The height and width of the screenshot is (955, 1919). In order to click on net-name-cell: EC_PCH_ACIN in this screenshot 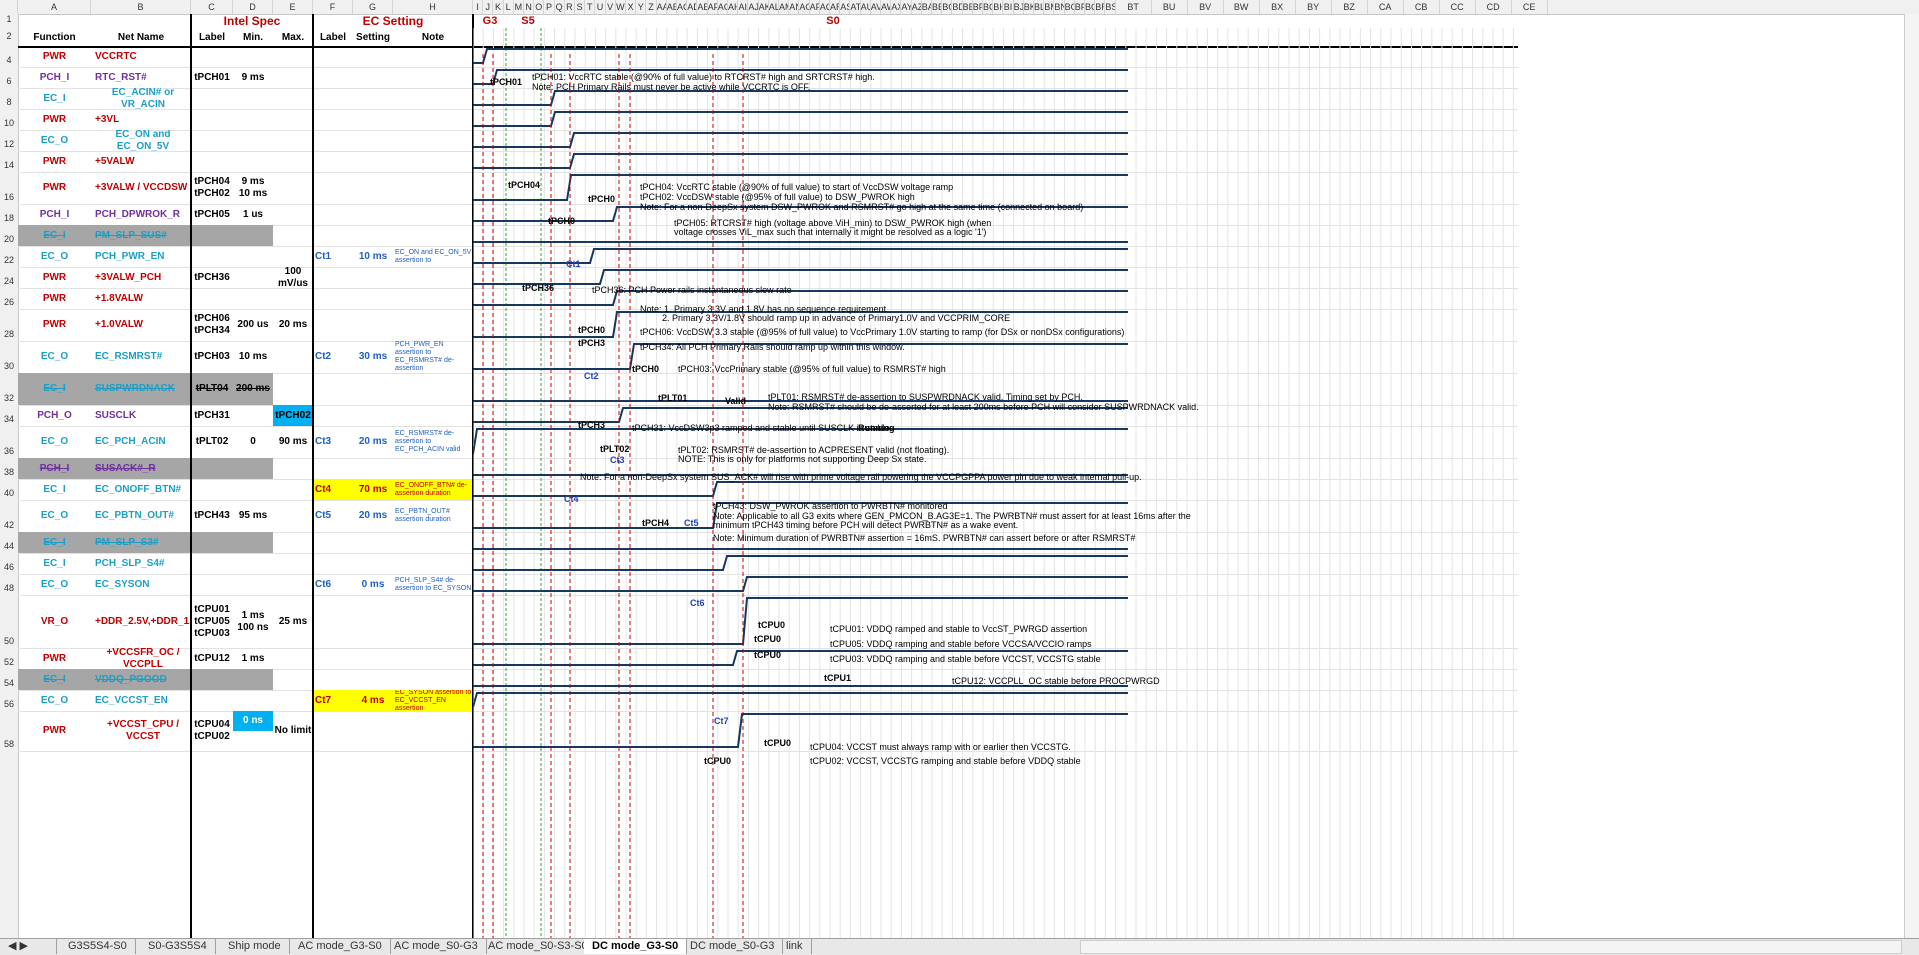, I will do `click(141, 442)`.